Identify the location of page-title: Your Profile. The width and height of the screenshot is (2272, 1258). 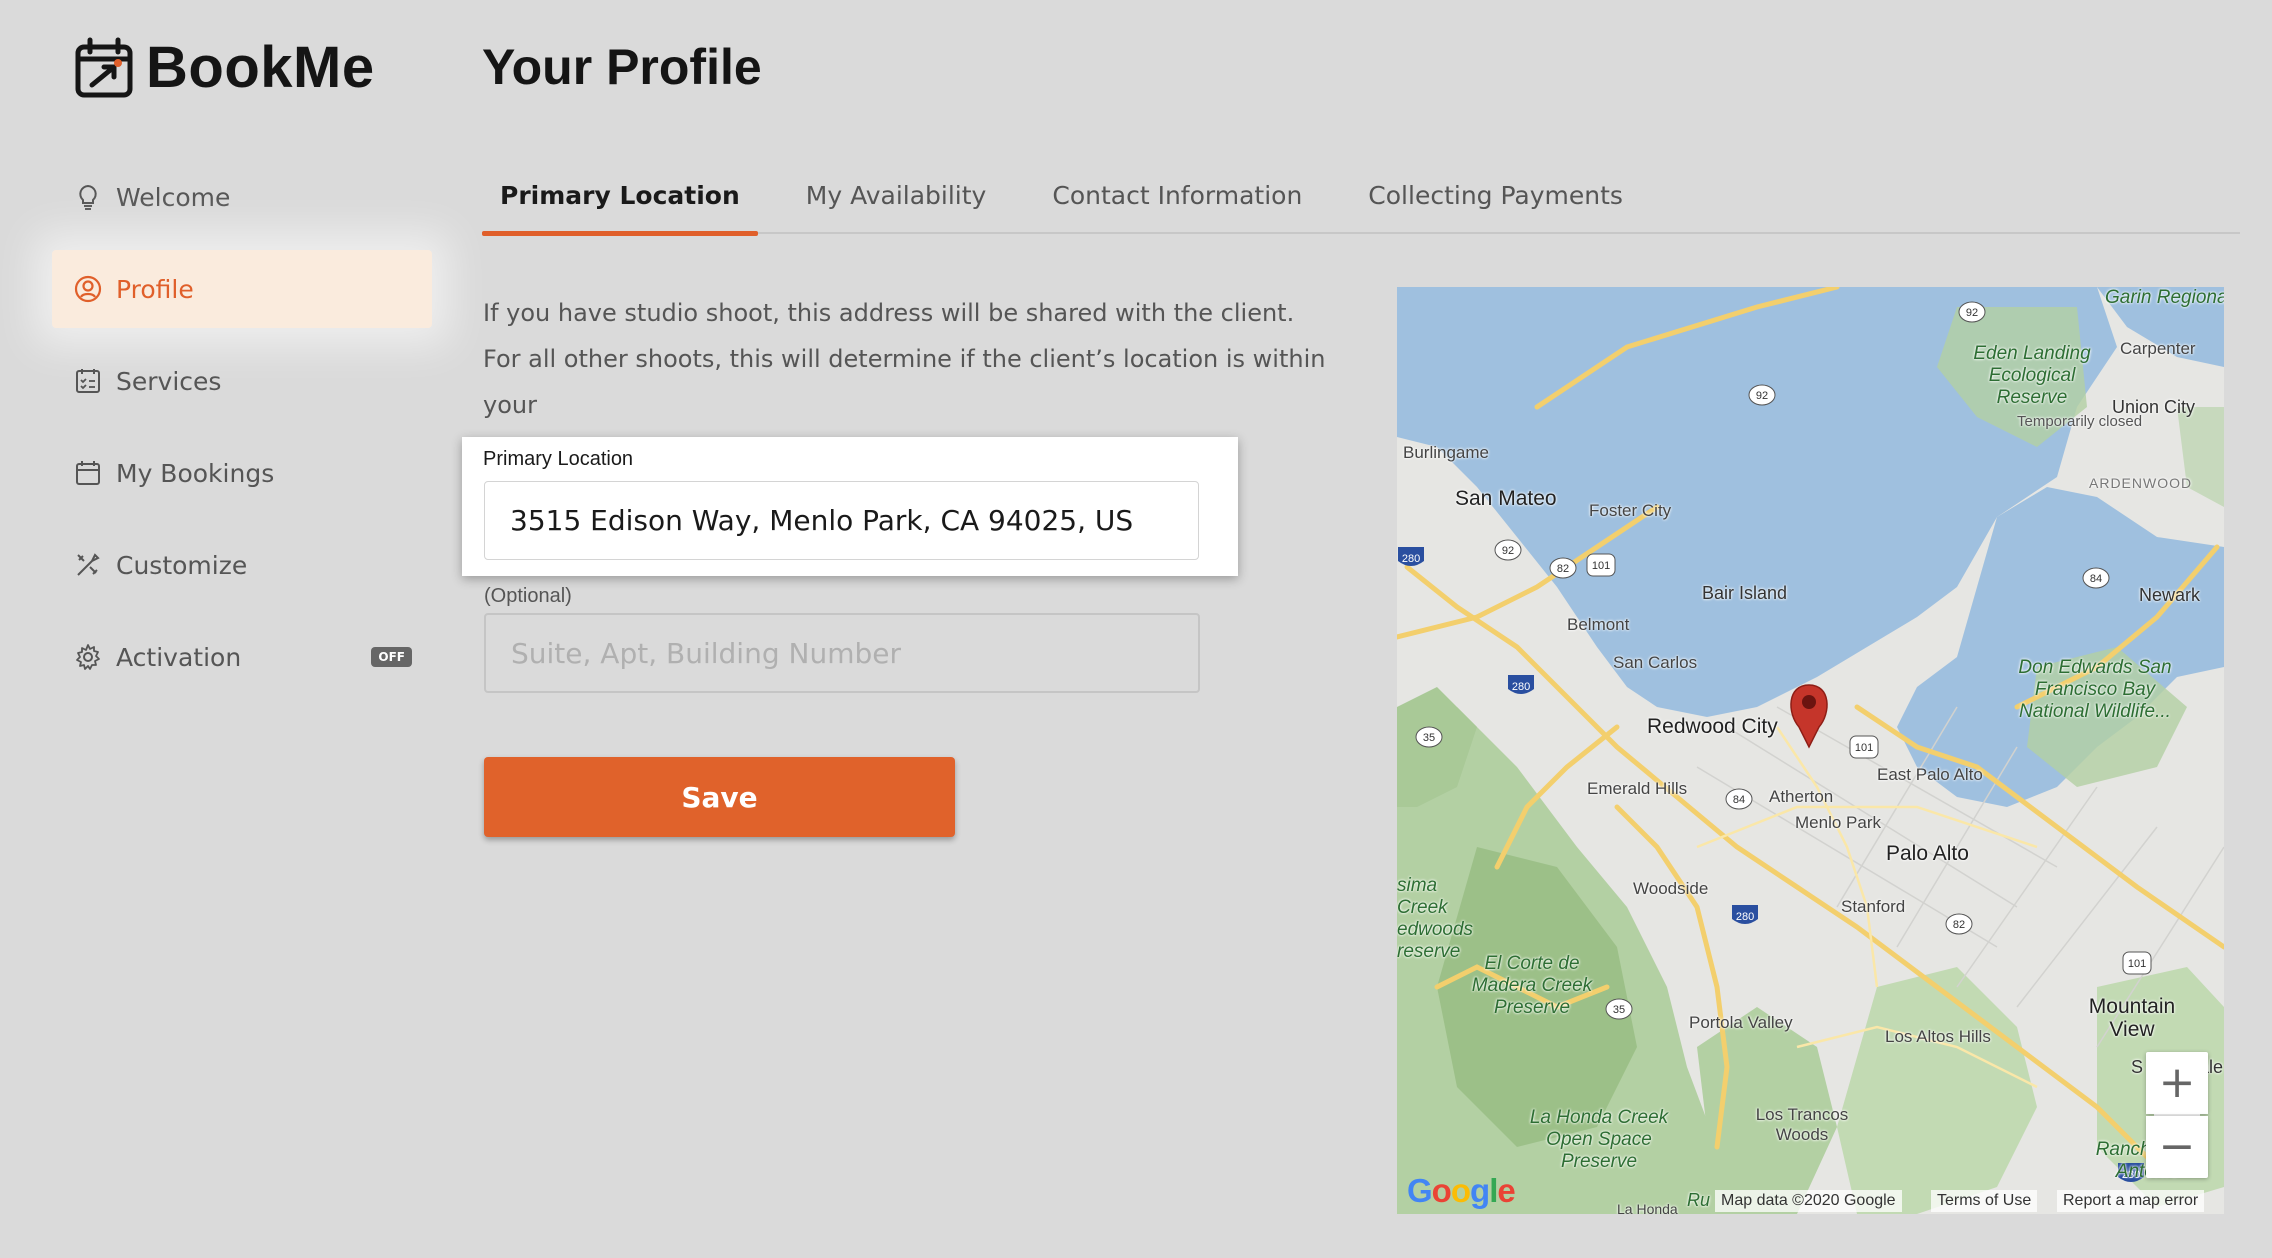
(622, 67).